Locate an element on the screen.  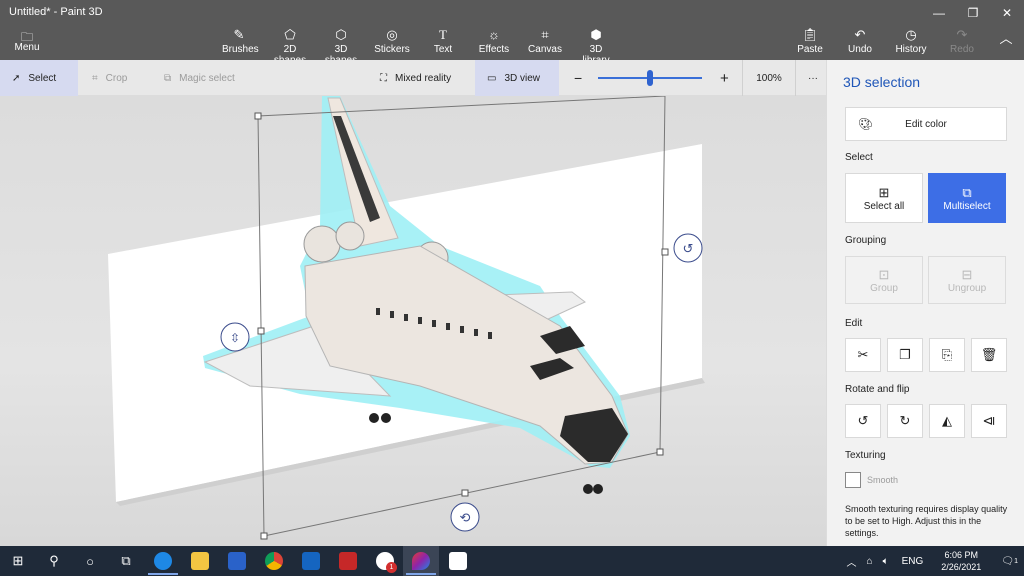
ungroup-icon: ⊟ is located at coordinates (967, 274).